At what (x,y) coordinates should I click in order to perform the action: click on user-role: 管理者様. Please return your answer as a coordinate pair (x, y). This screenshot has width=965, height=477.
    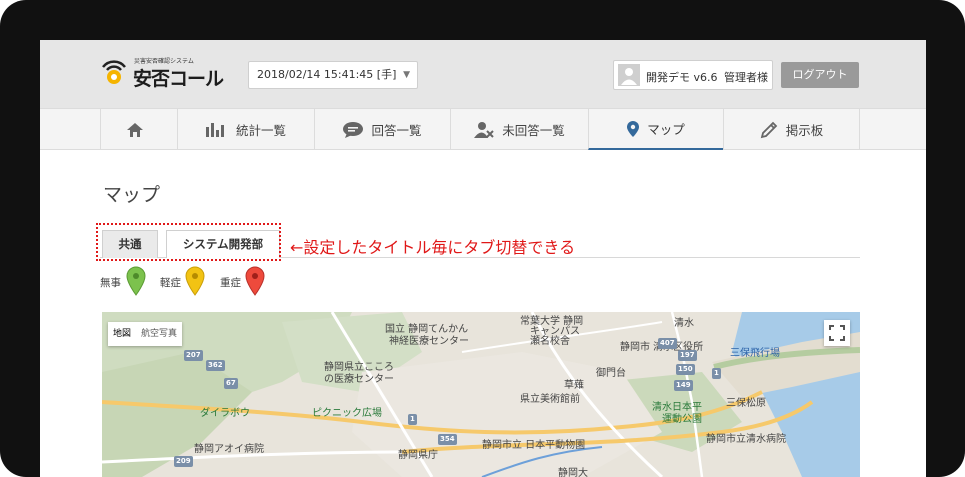
    Looking at the image, I should click on (746, 77).